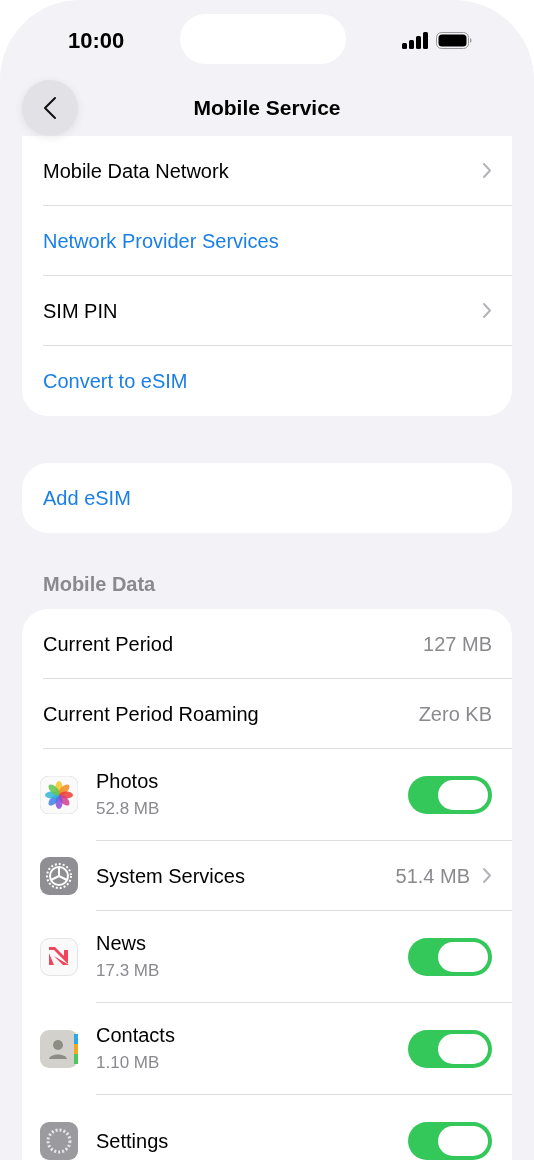 The image size is (534, 1160). I want to click on list-row: Current Period Roaming Zero KB, so click(267, 714).